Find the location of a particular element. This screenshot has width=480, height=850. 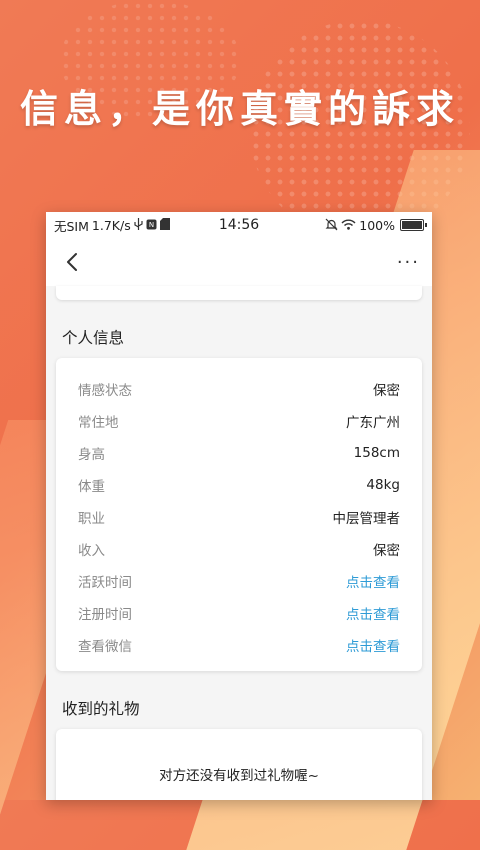

info-row: 注册时间 点击查看 is located at coordinates (239, 613).